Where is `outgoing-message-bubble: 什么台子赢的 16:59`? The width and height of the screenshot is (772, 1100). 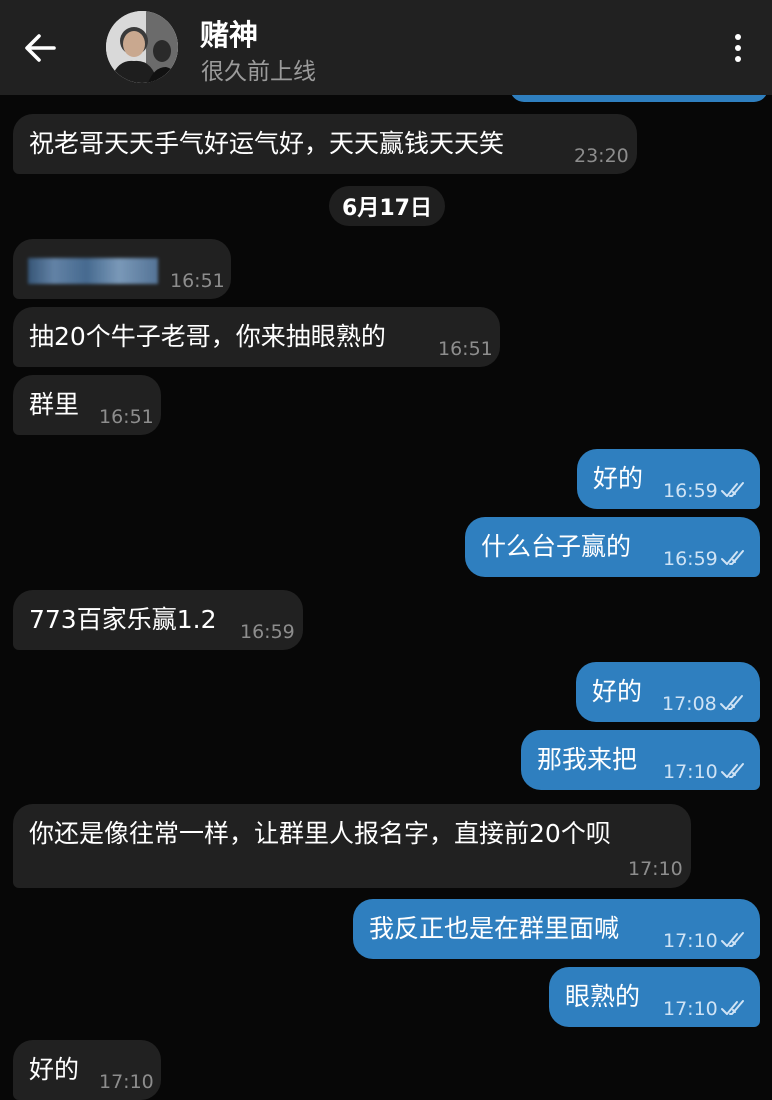
outgoing-message-bubble: 什么台子赢的 16:59 is located at coordinates (612, 547).